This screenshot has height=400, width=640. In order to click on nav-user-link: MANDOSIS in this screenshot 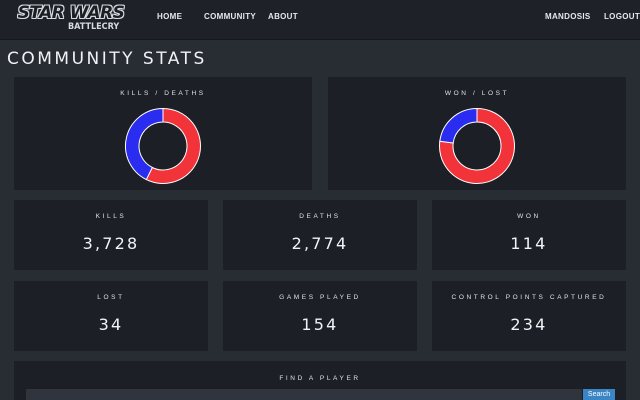, I will do `click(568, 17)`.